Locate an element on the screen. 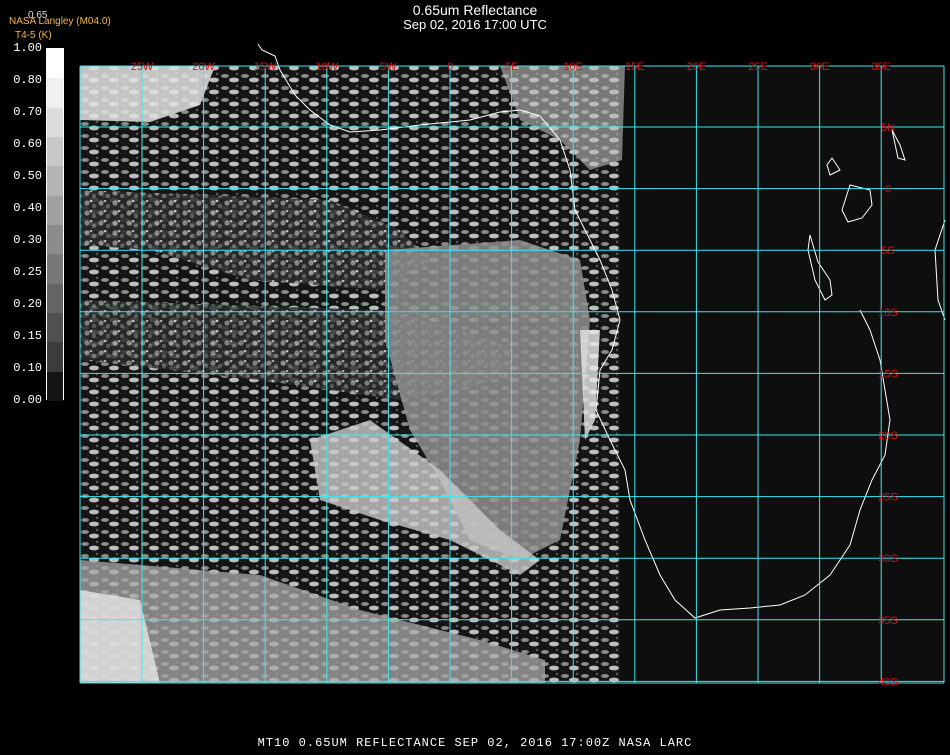 The height and width of the screenshot is (755, 950). longitude-label: 35E is located at coordinates (881, 67).